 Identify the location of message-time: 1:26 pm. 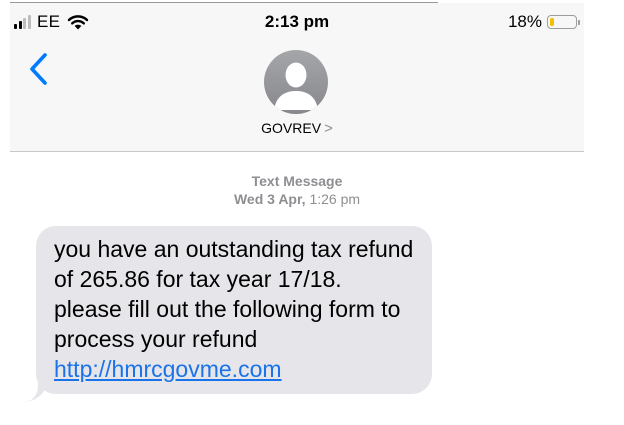
(335, 199).